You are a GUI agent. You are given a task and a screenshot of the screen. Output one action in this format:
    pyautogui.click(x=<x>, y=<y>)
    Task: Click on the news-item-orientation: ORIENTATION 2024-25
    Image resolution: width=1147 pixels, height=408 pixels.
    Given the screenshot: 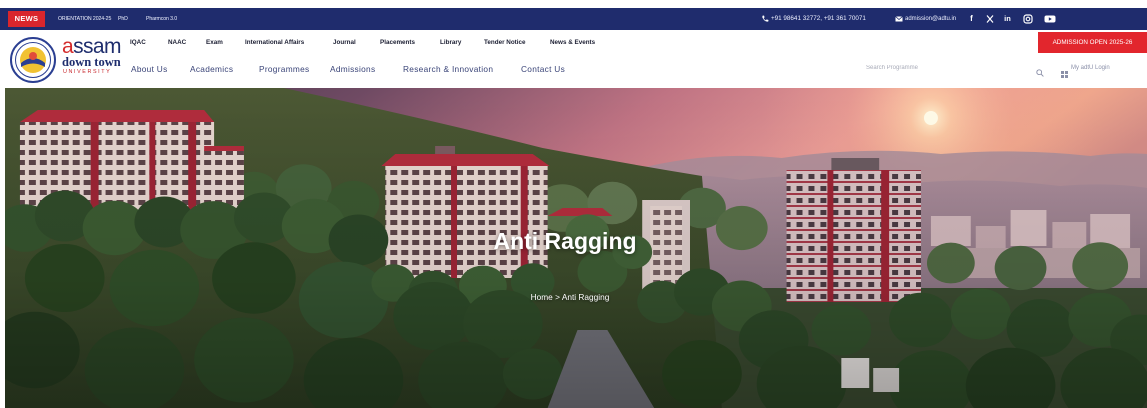 What is the action you would take?
    pyautogui.click(x=84, y=19)
    